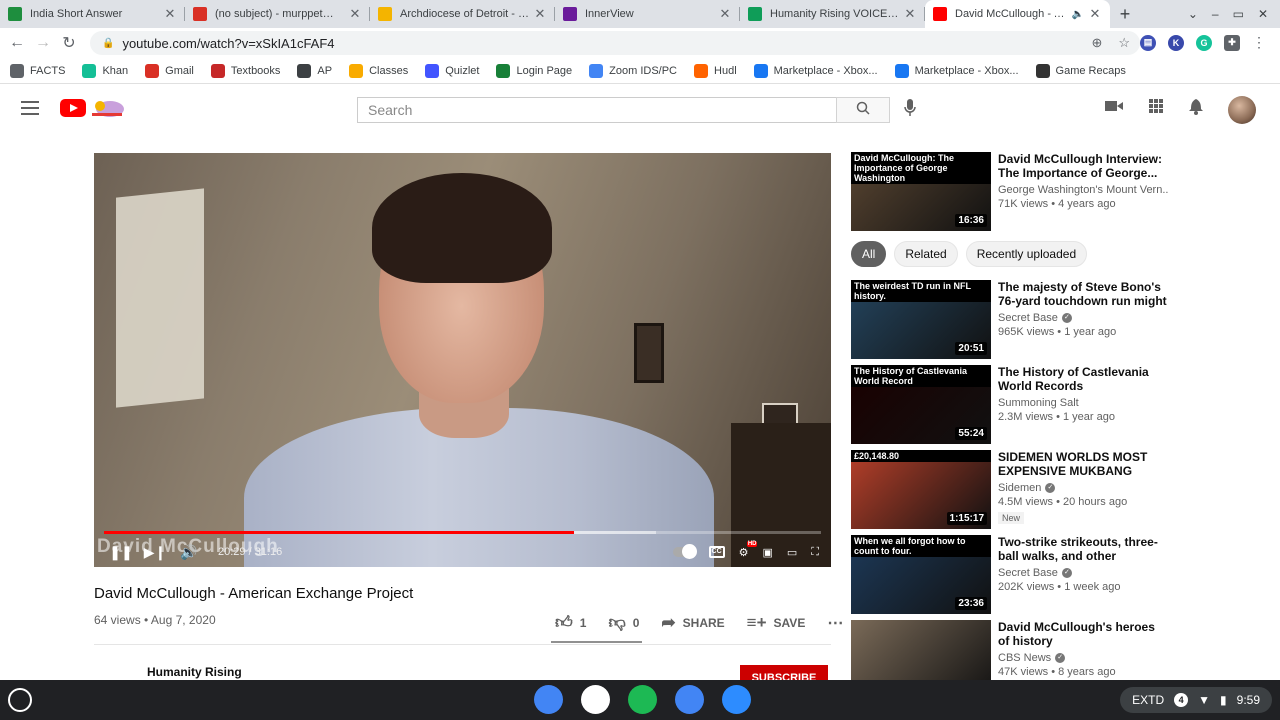 This screenshot has width=1280, height=720. I want to click on address-bar: 🔒 youtube.com/watch?v=xSkIA1cFAF4 ⊕ ☆, so click(615, 43).